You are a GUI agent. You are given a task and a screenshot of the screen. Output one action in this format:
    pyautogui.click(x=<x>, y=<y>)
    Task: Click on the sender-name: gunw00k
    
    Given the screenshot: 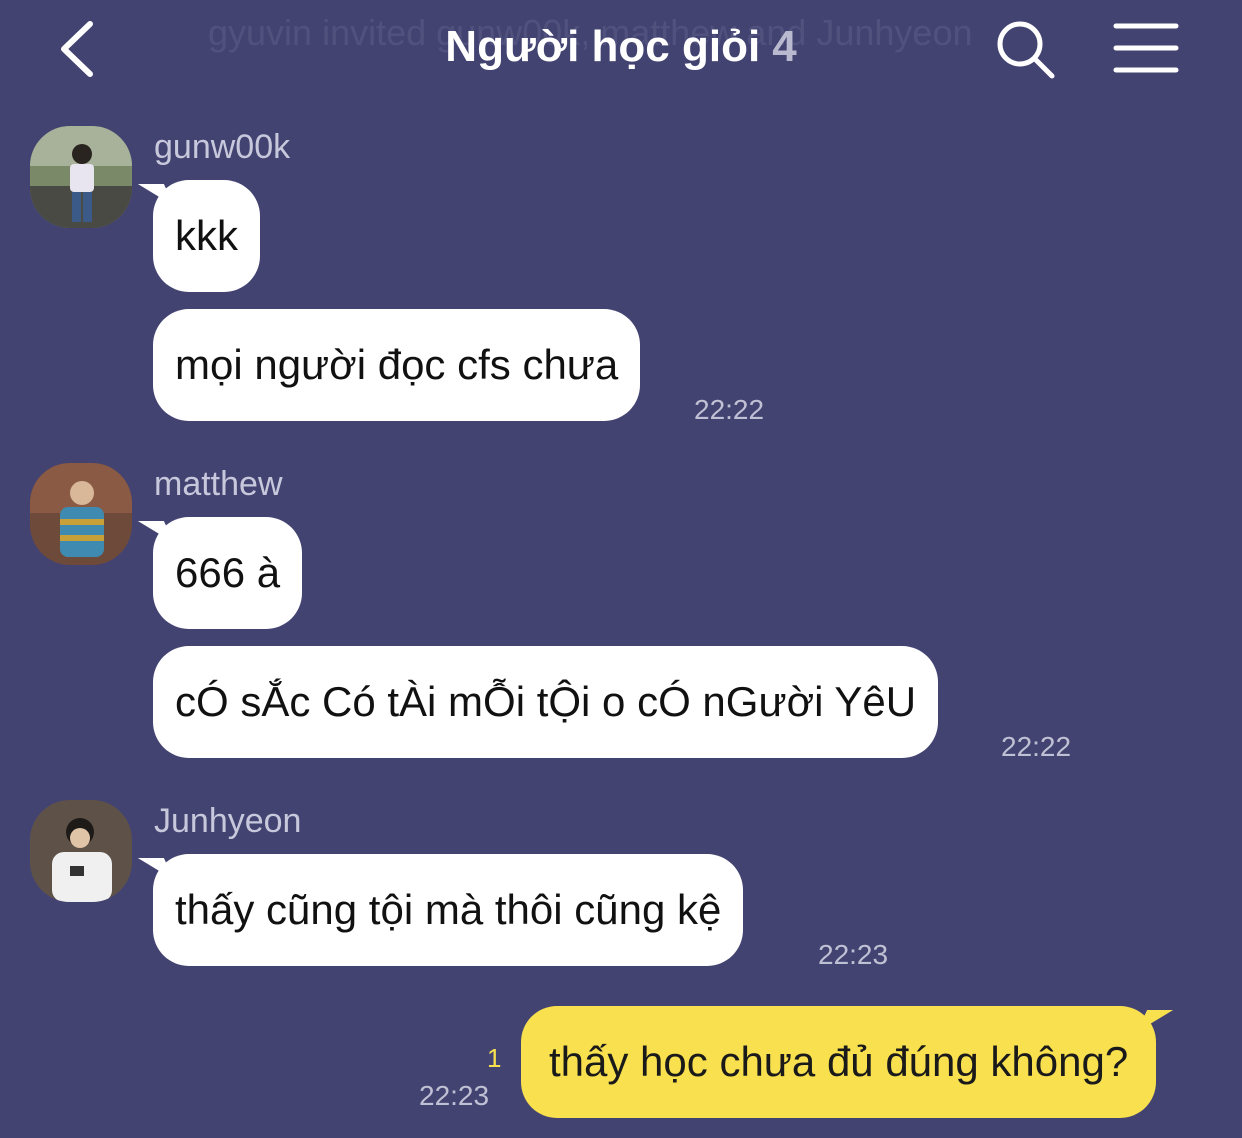 What is the action you would take?
    pyautogui.click(x=222, y=147)
    